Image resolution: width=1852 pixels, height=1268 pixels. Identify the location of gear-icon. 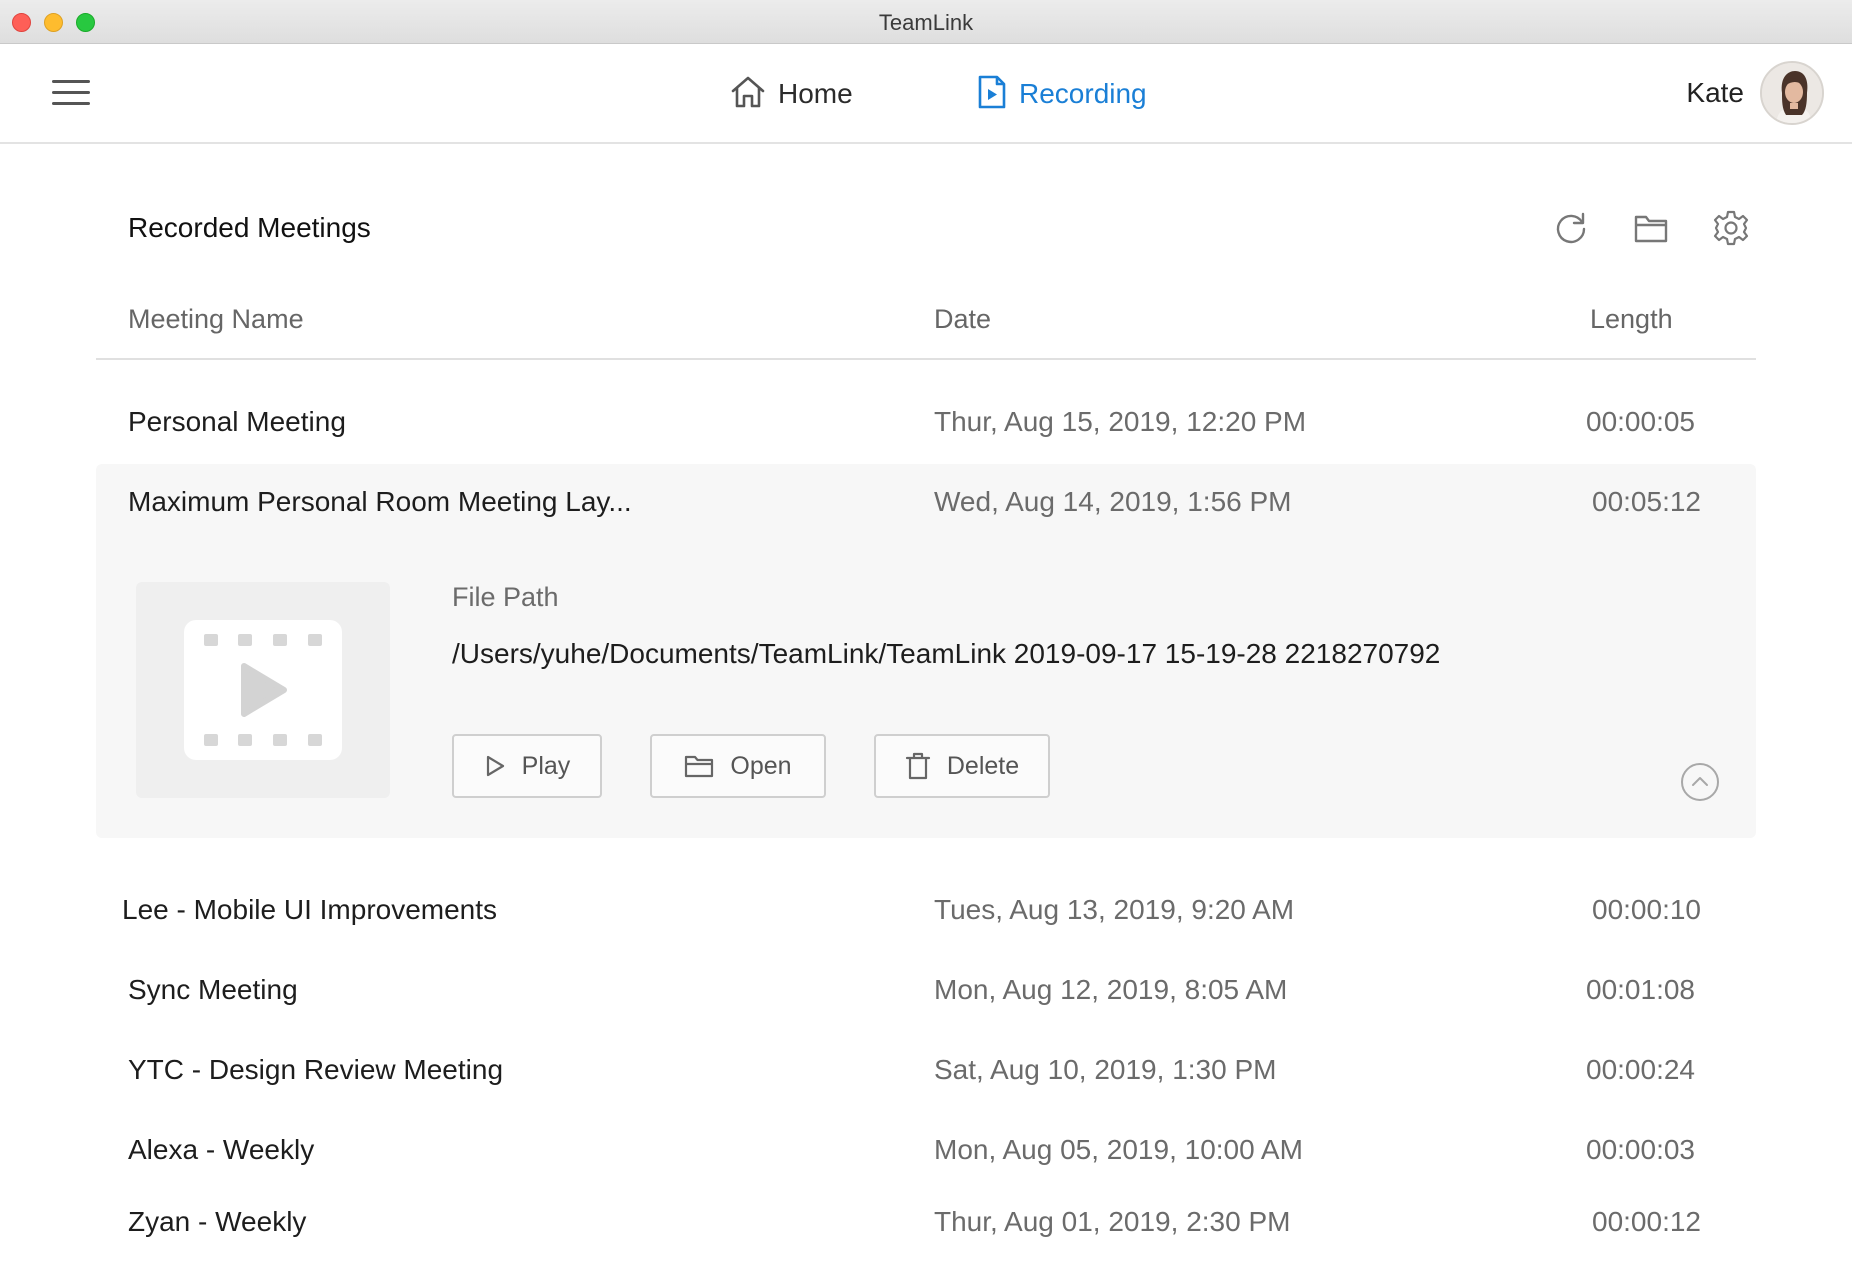
(1731, 228).